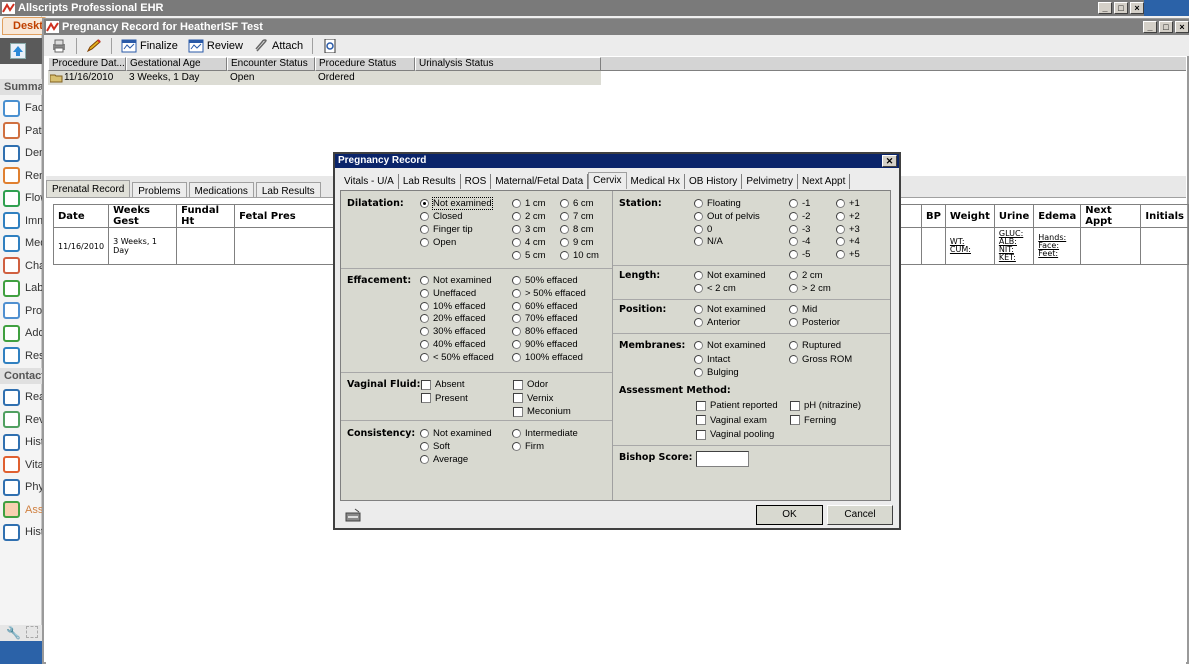  What do you see at coordinates (577, 203) in the screenshot?
I see `radio-option: 6 cm` at bounding box center [577, 203].